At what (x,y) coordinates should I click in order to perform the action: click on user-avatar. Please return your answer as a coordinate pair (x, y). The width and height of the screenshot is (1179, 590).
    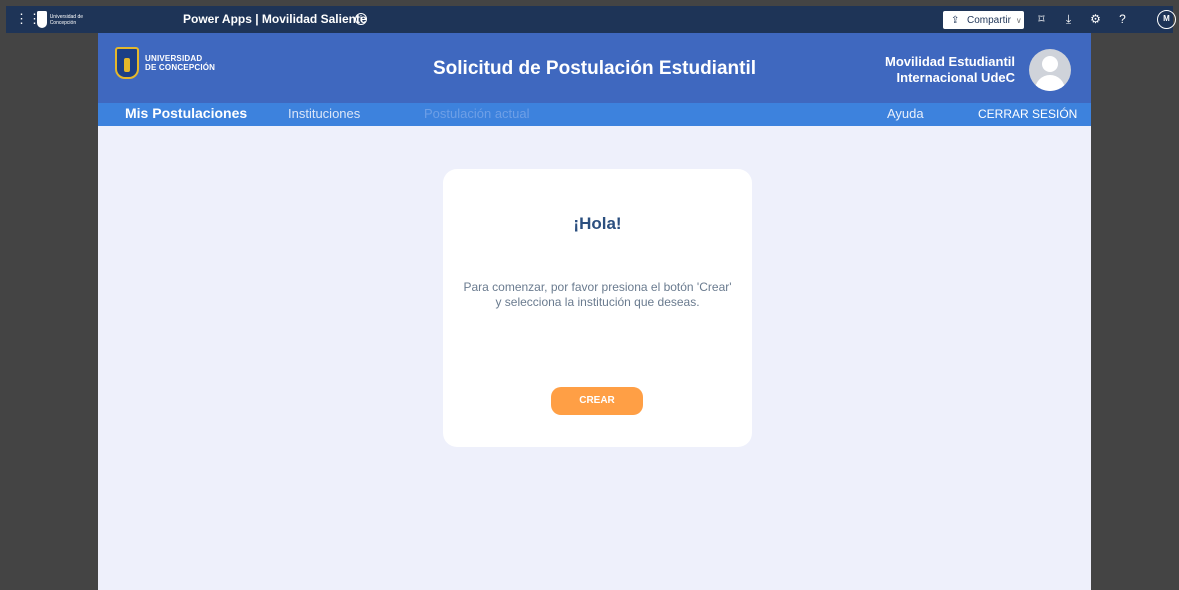
    Looking at the image, I should click on (1050, 70).